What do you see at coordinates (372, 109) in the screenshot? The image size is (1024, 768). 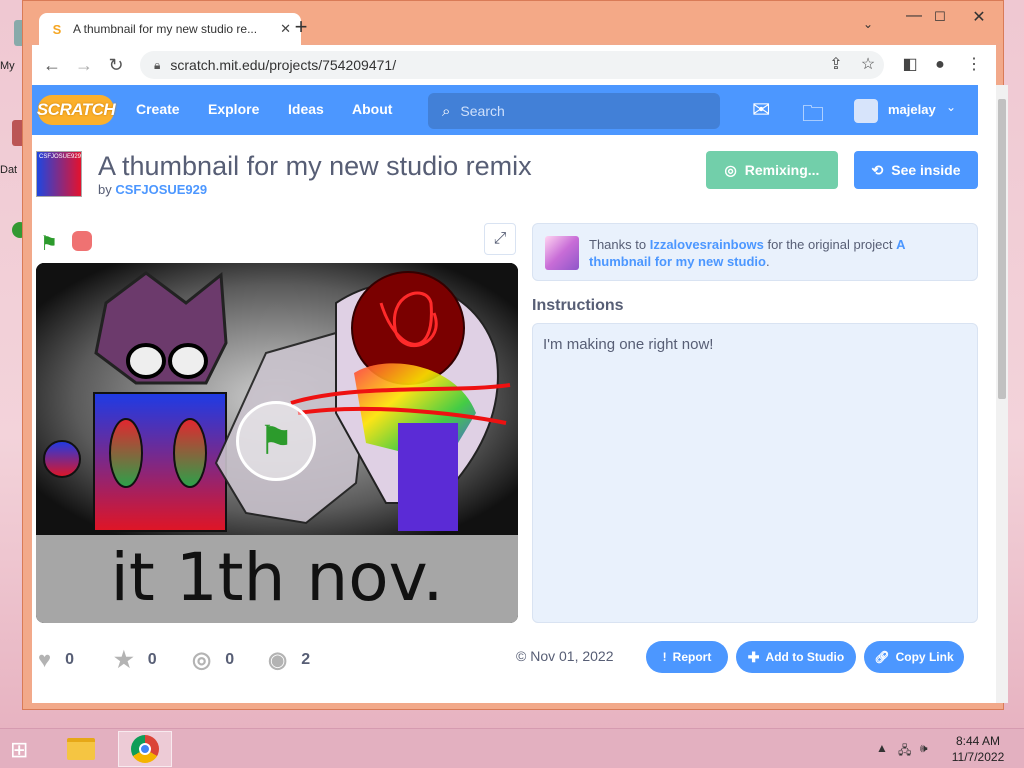 I see `nav-link-about: About` at bounding box center [372, 109].